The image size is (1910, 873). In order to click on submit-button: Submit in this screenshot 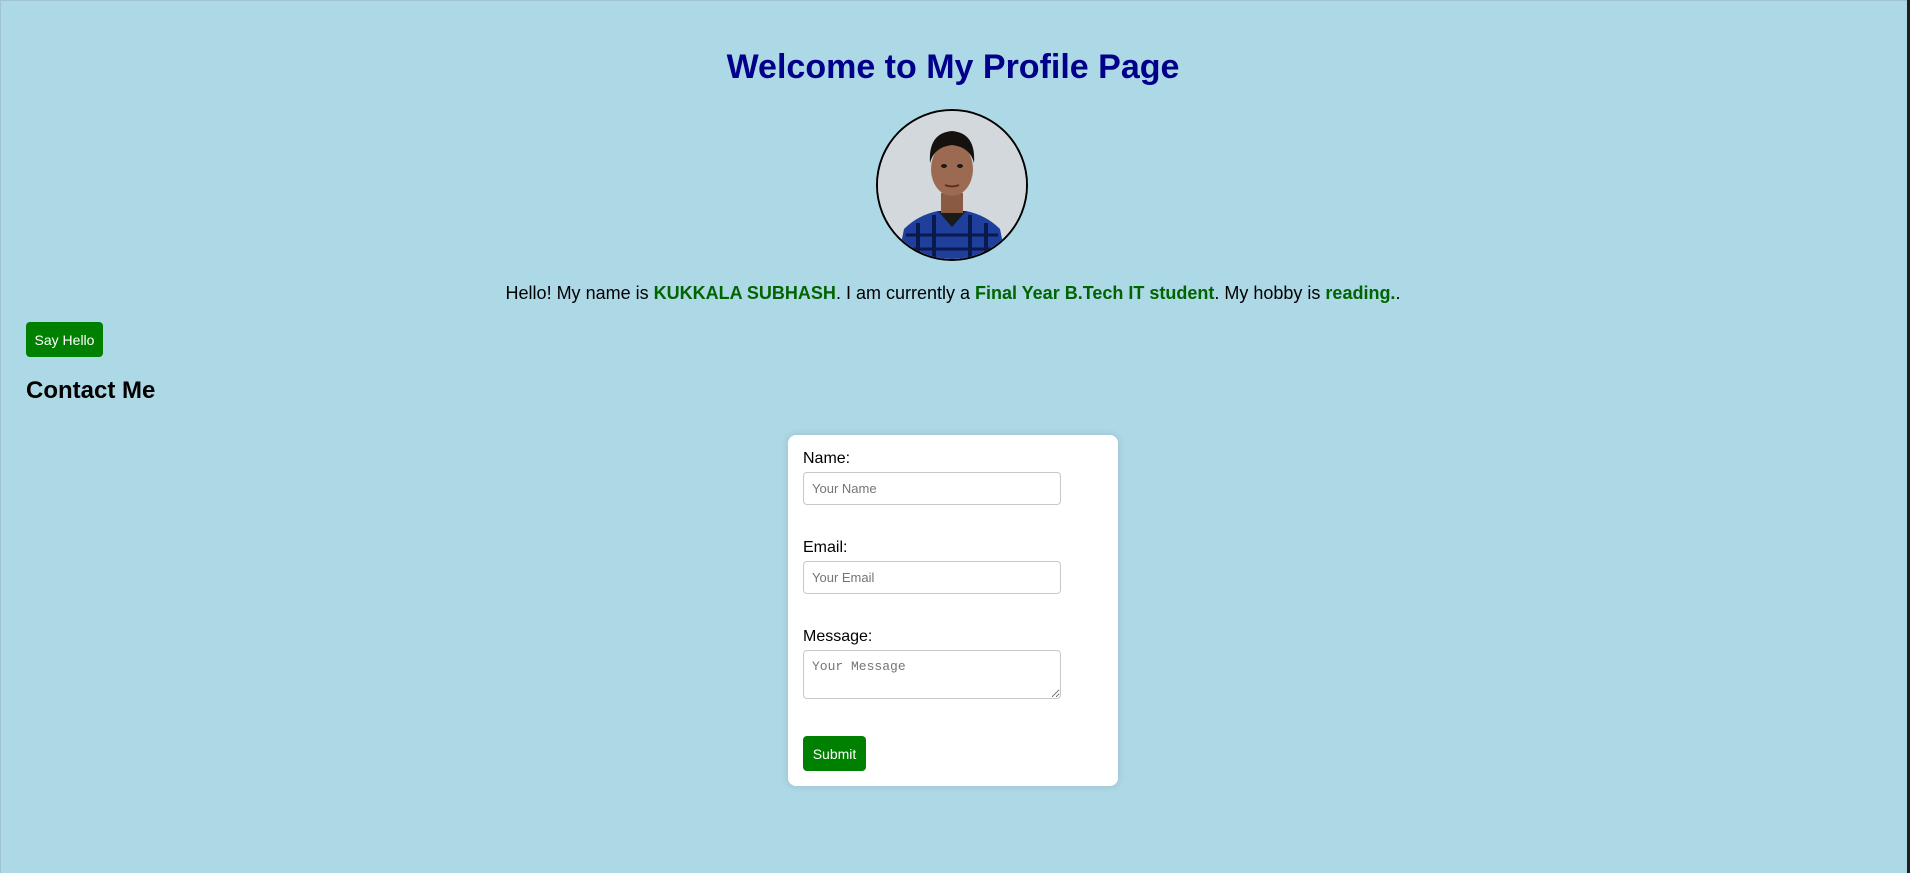, I will do `click(834, 753)`.